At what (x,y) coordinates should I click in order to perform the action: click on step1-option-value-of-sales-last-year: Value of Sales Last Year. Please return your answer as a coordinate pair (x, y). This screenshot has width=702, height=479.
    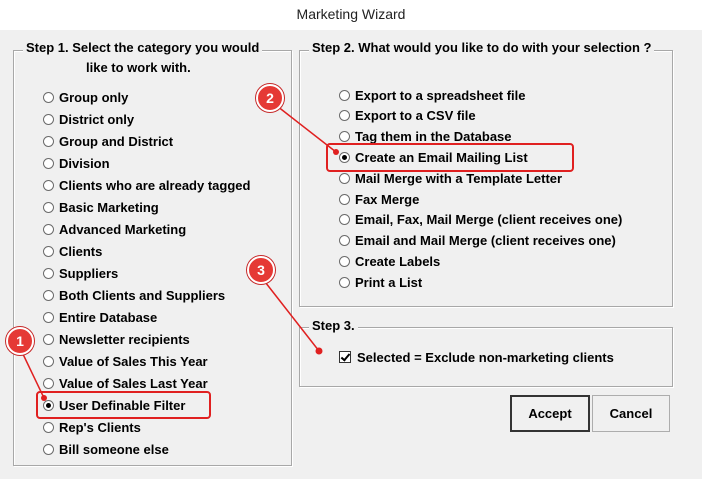
    Looking at the image, I should click on (125, 383).